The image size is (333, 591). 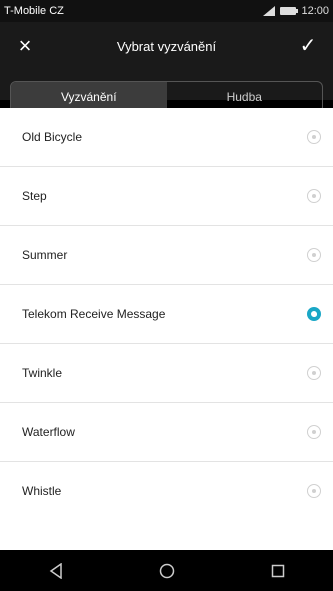 What do you see at coordinates (166, 137) in the screenshot?
I see `ringtone-item-old-bicycle: Old Bicycle` at bounding box center [166, 137].